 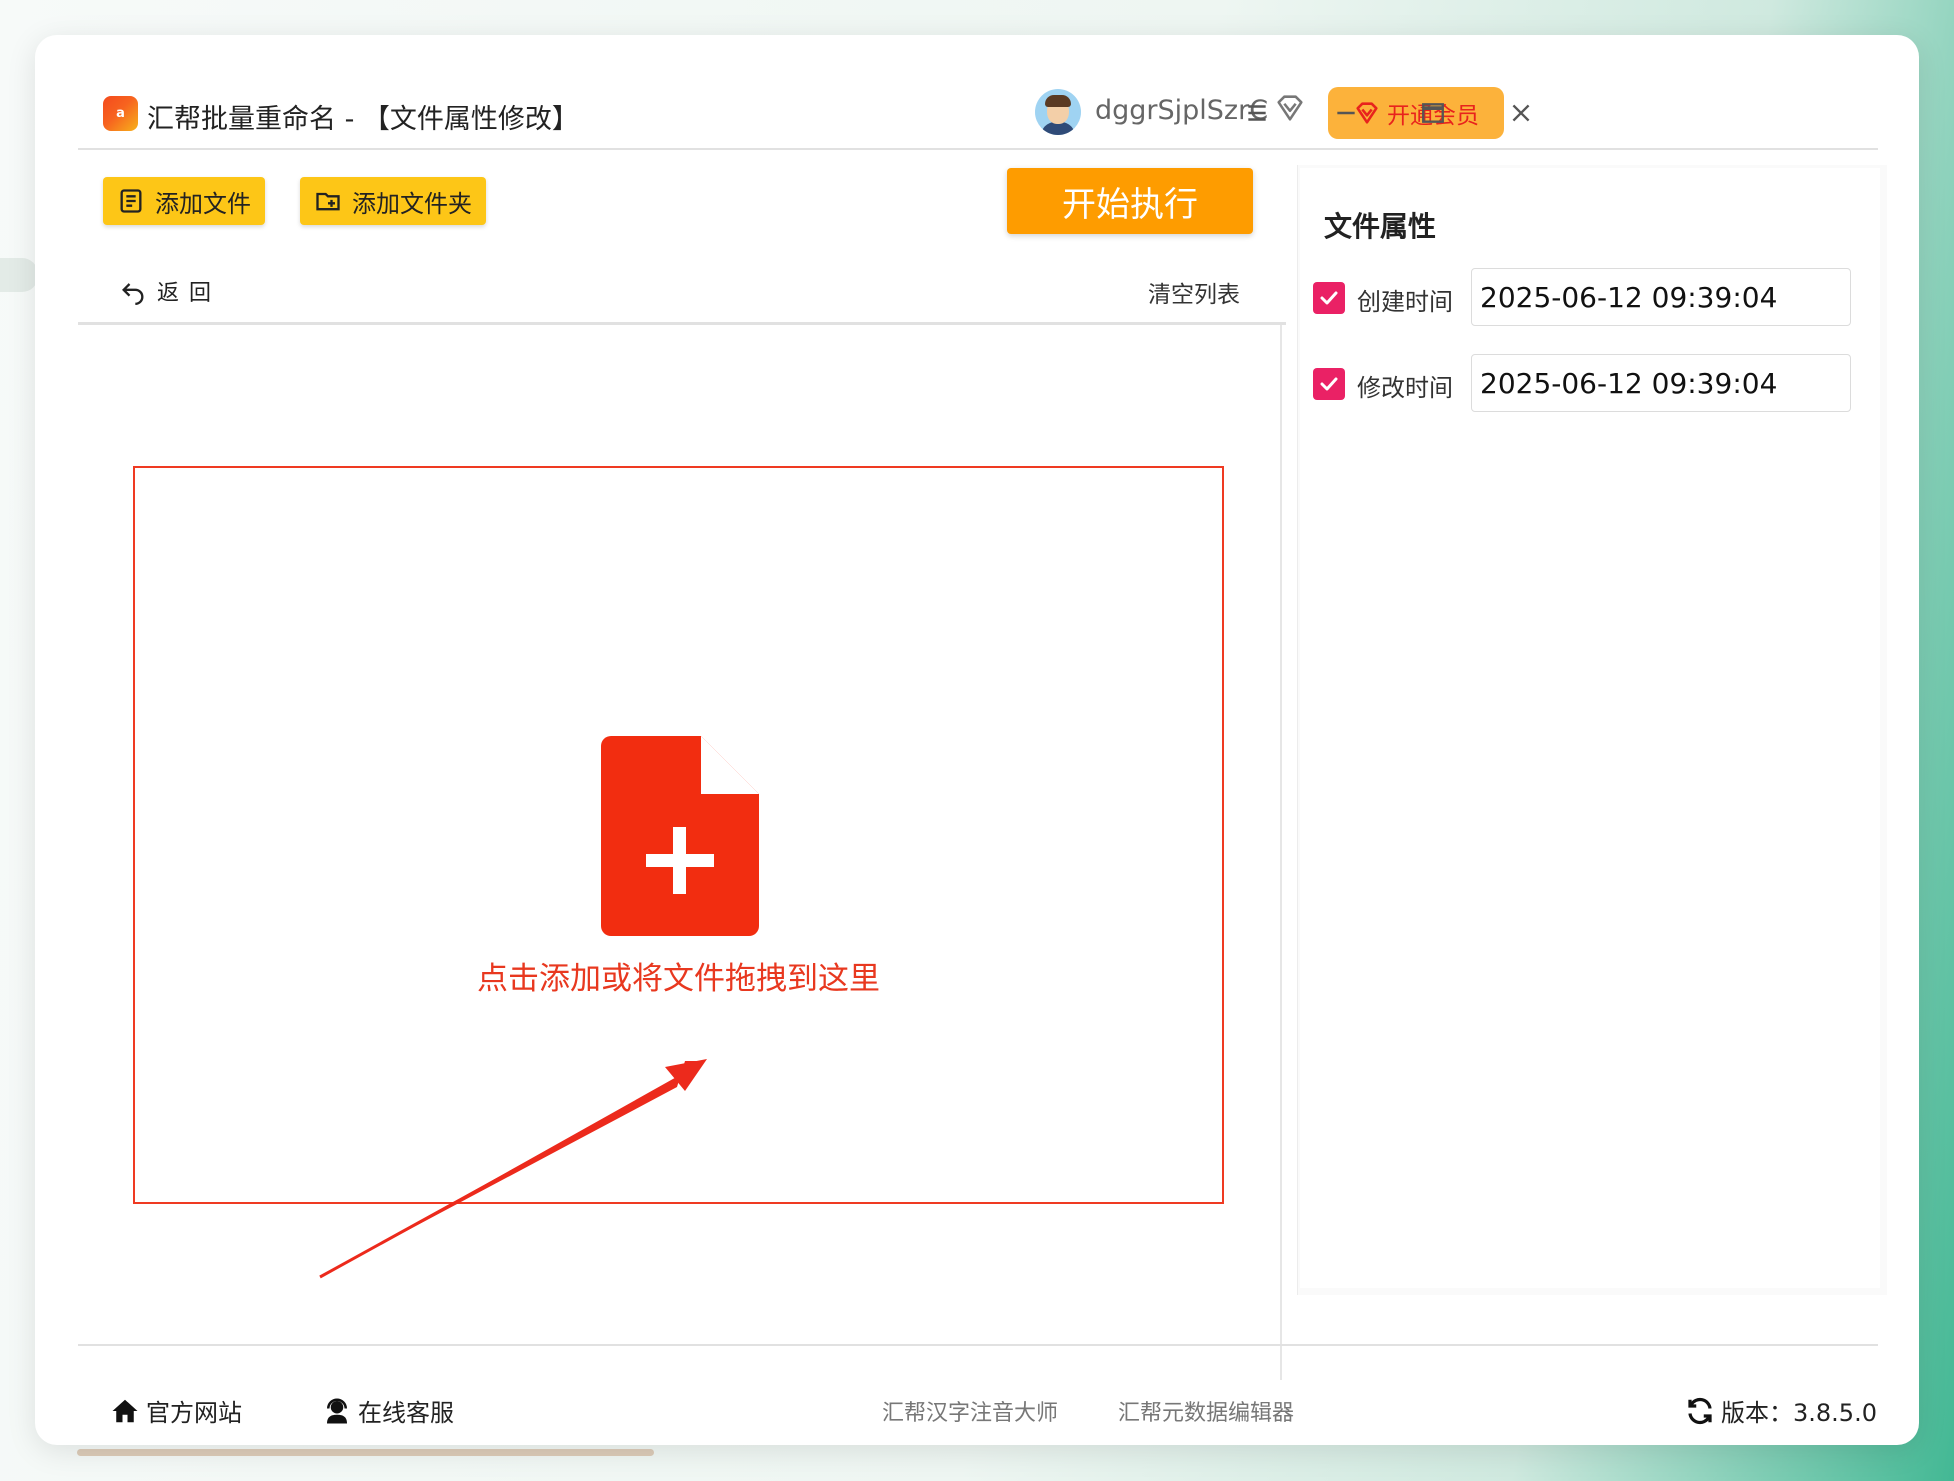 What do you see at coordinates (970, 1411) in the screenshot?
I see `footer-app-link-pinyin: 汇帮汉字注音大师` at bounding box center [970, 1411].